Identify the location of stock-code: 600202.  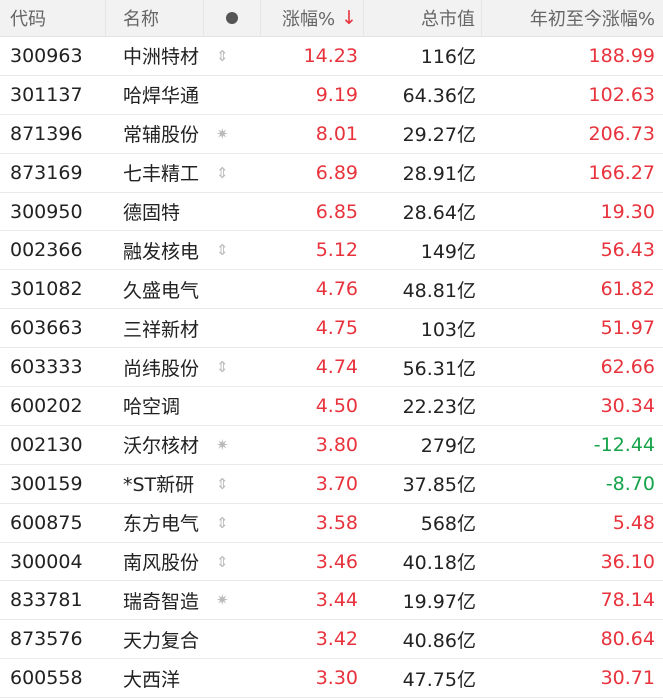
(46, 405).